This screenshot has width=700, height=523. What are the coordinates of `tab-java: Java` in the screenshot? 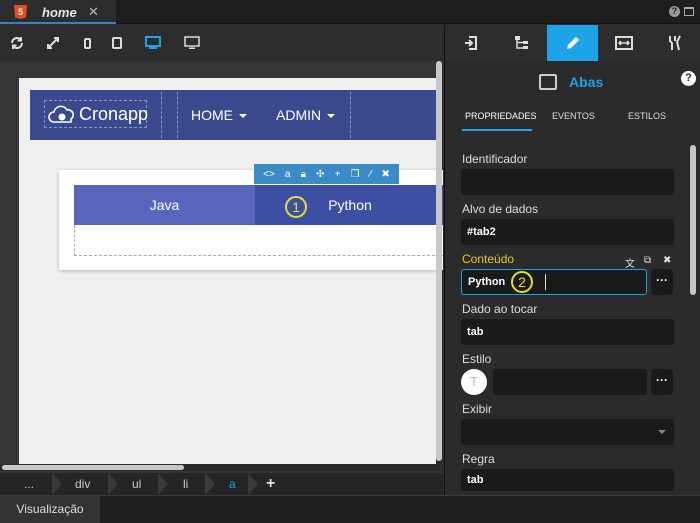 It's located at (164, 205).